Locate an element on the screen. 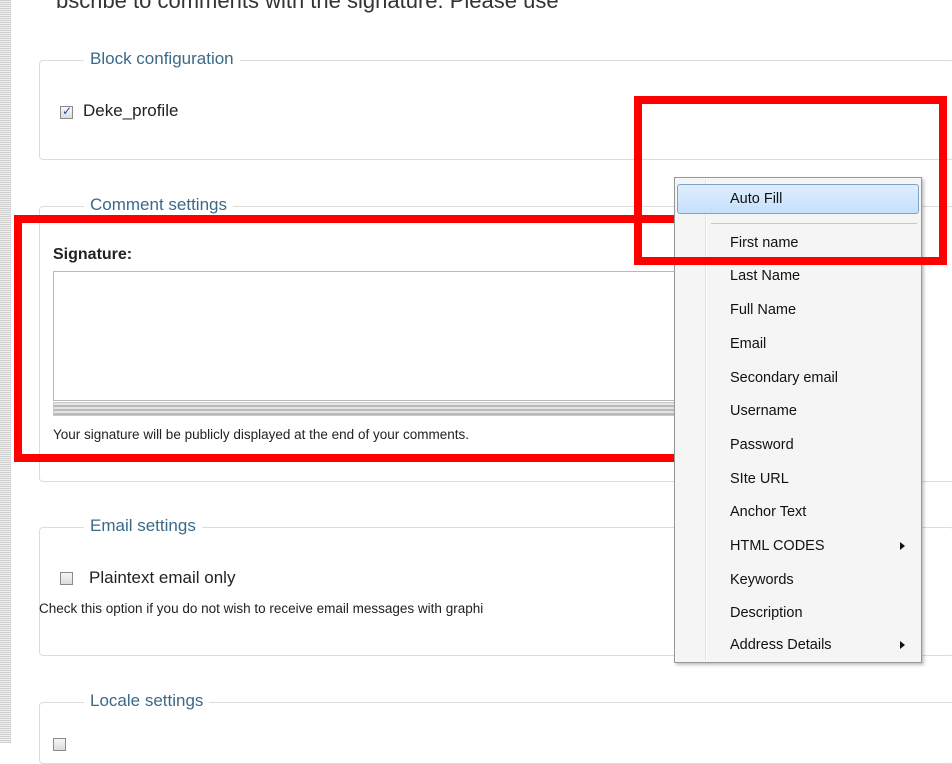 The height and width of the screenshot is (764, 952). menu-item-site-url: SIte URL is located at coordinates (798, 479).